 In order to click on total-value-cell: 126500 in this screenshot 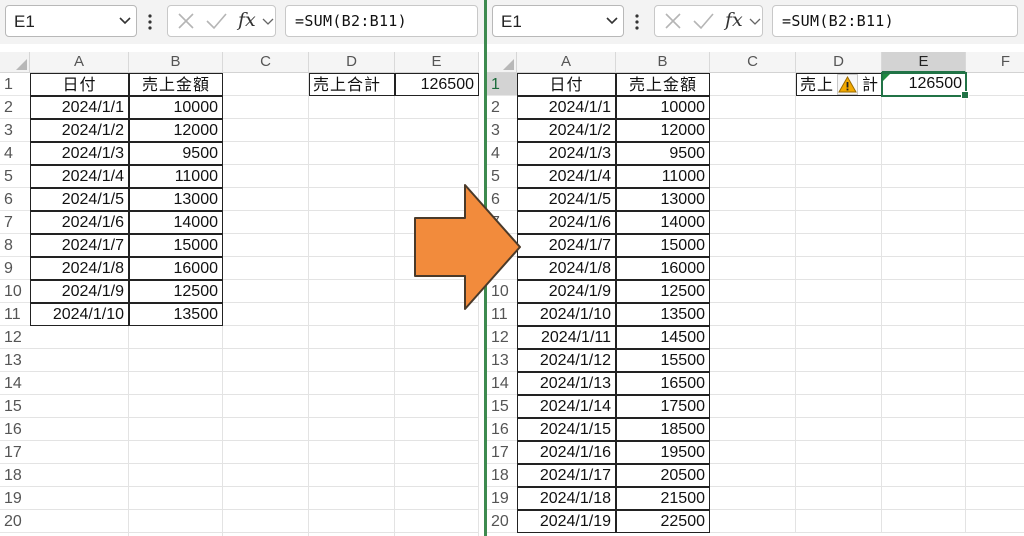, I will do `click(437, 84)`.